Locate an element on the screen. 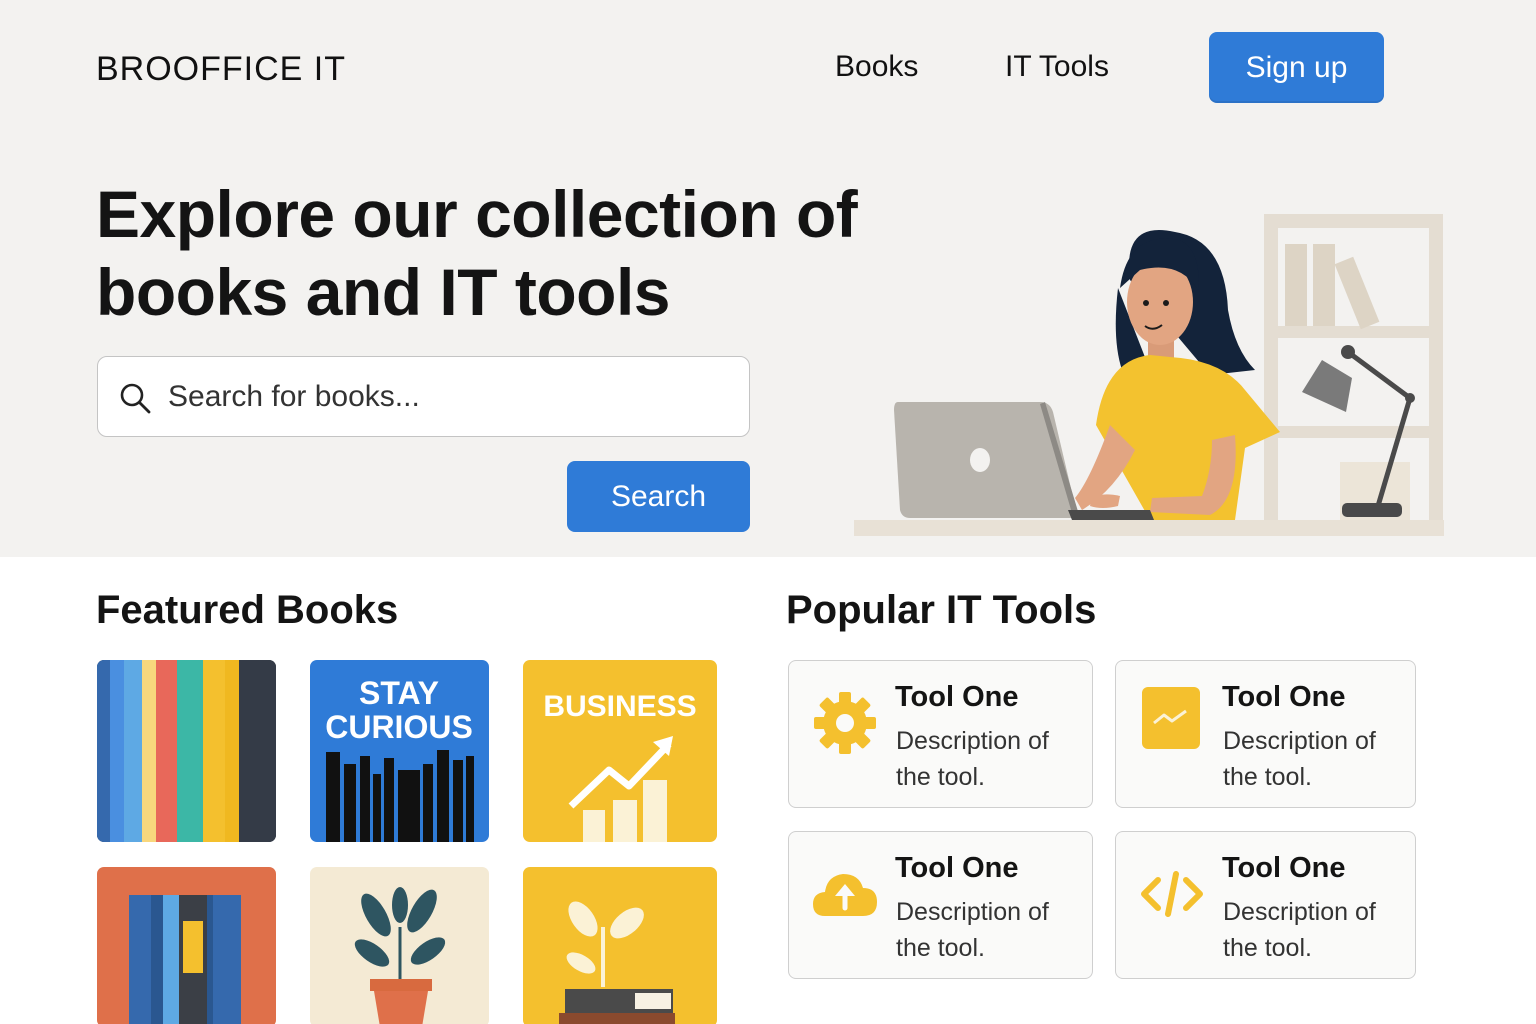 Image resolution: width=1536 pixels, height=1024 pixels. code-icon is located at coordinates (1172, 894).